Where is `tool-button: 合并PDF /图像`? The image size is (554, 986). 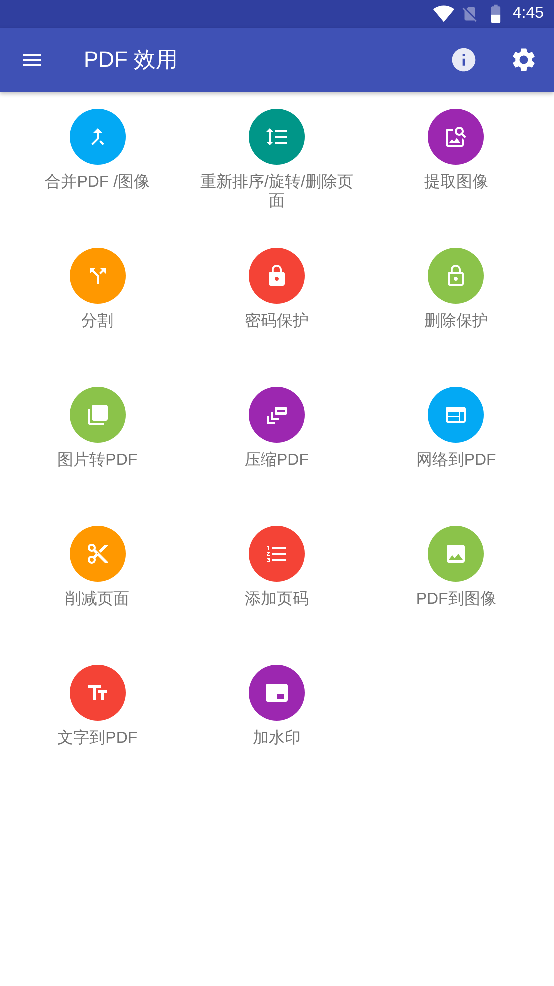 tool-button: 合并PDF /图像 is located at coordinates (97, 150).